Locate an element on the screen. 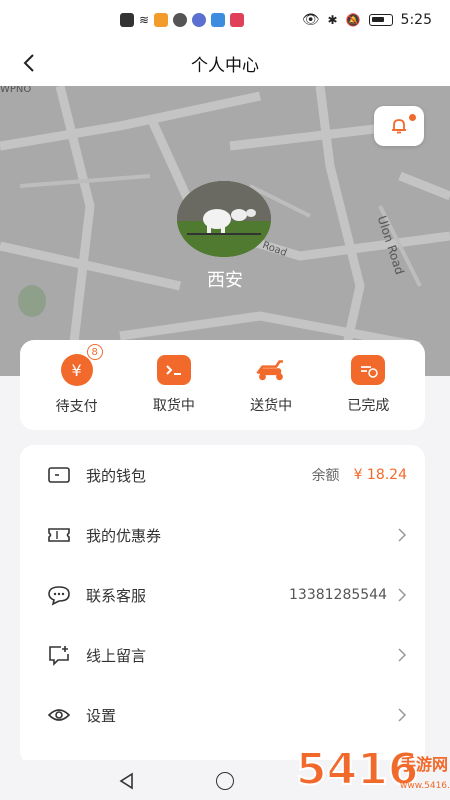  music-app-icon is located at coordinates (199, 20).